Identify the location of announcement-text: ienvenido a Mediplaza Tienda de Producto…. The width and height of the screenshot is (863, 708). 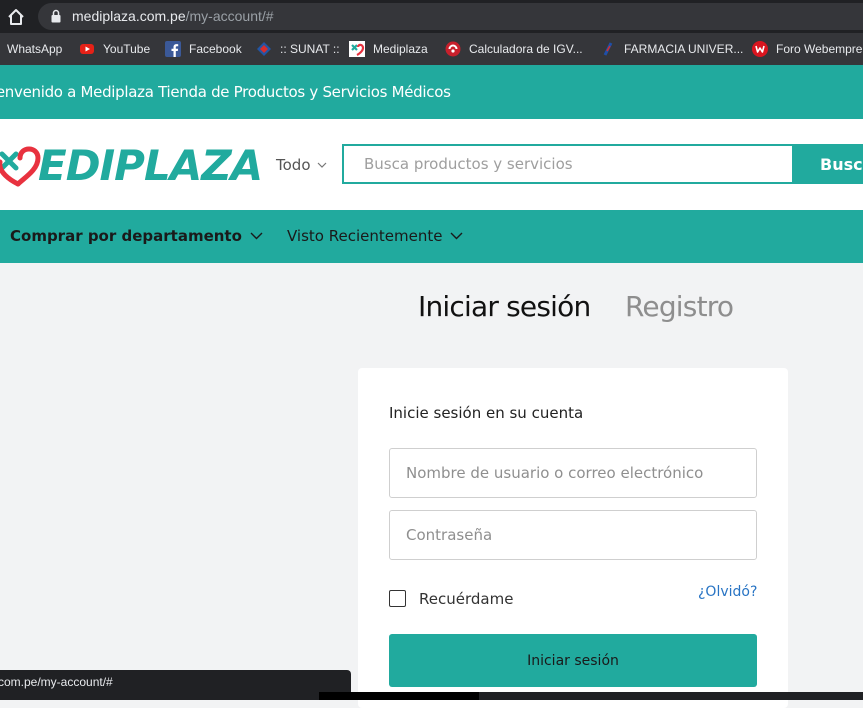
(225, 92).